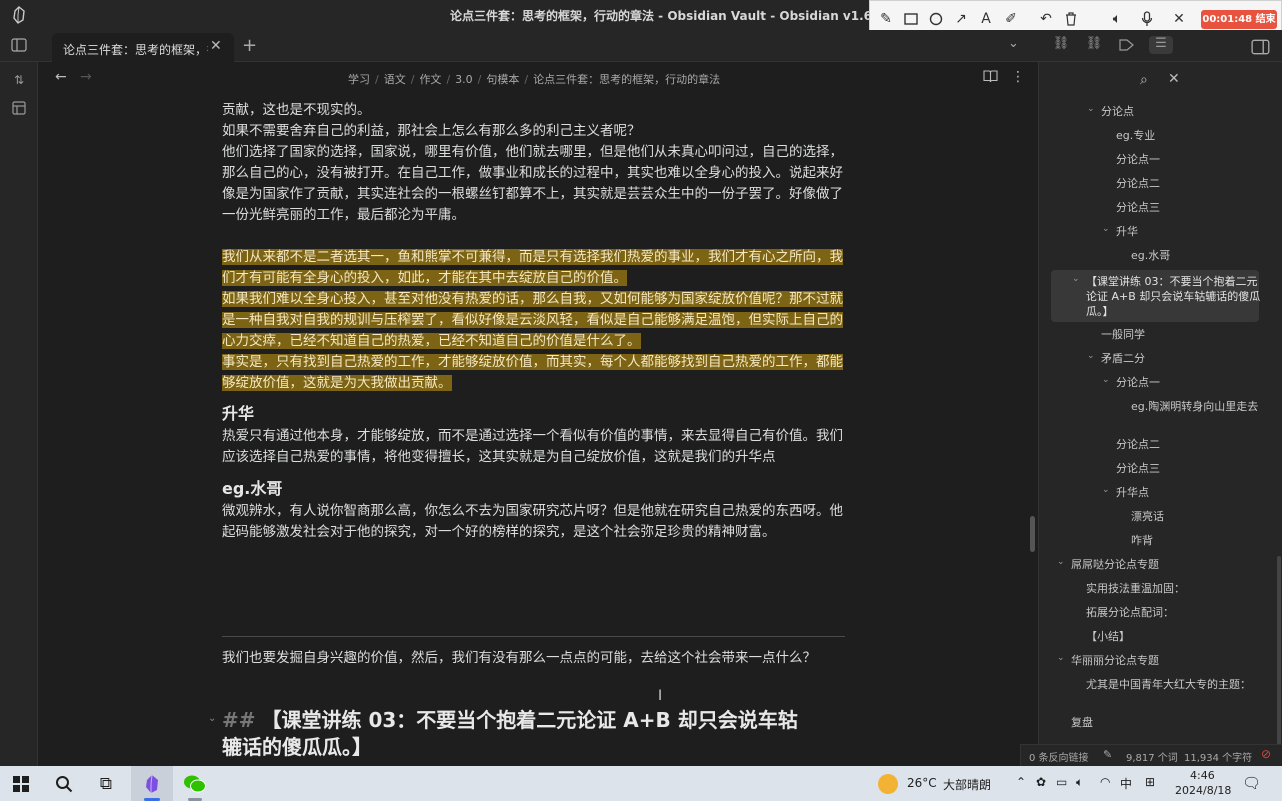  I want to click on fold-chevron-icon: ⌄, so click(212, 718).